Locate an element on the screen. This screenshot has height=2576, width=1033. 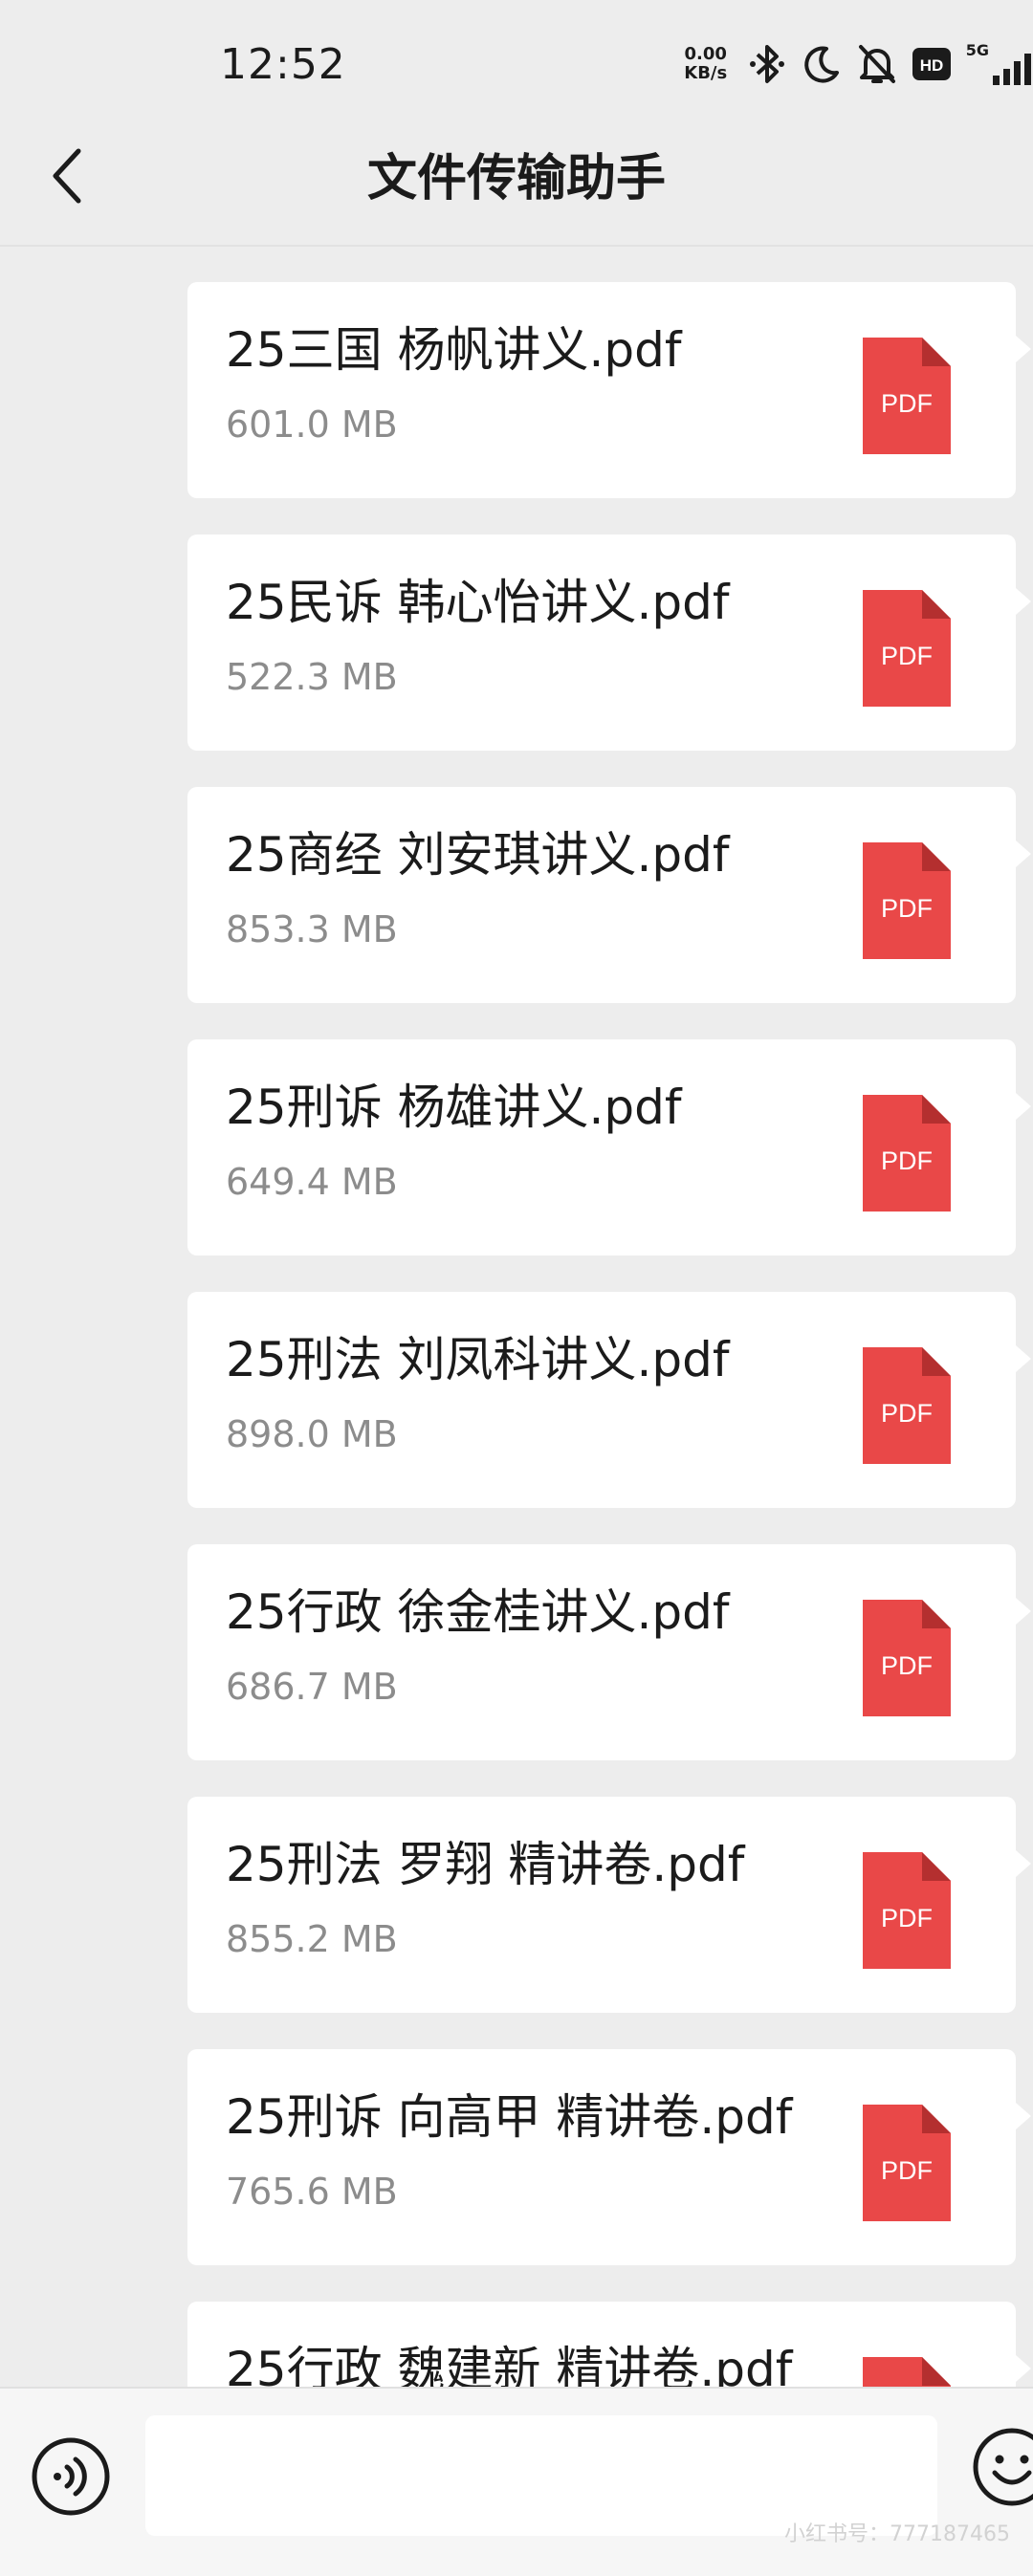
file-size: 853.3 MB is located at coordinates (312, 929).